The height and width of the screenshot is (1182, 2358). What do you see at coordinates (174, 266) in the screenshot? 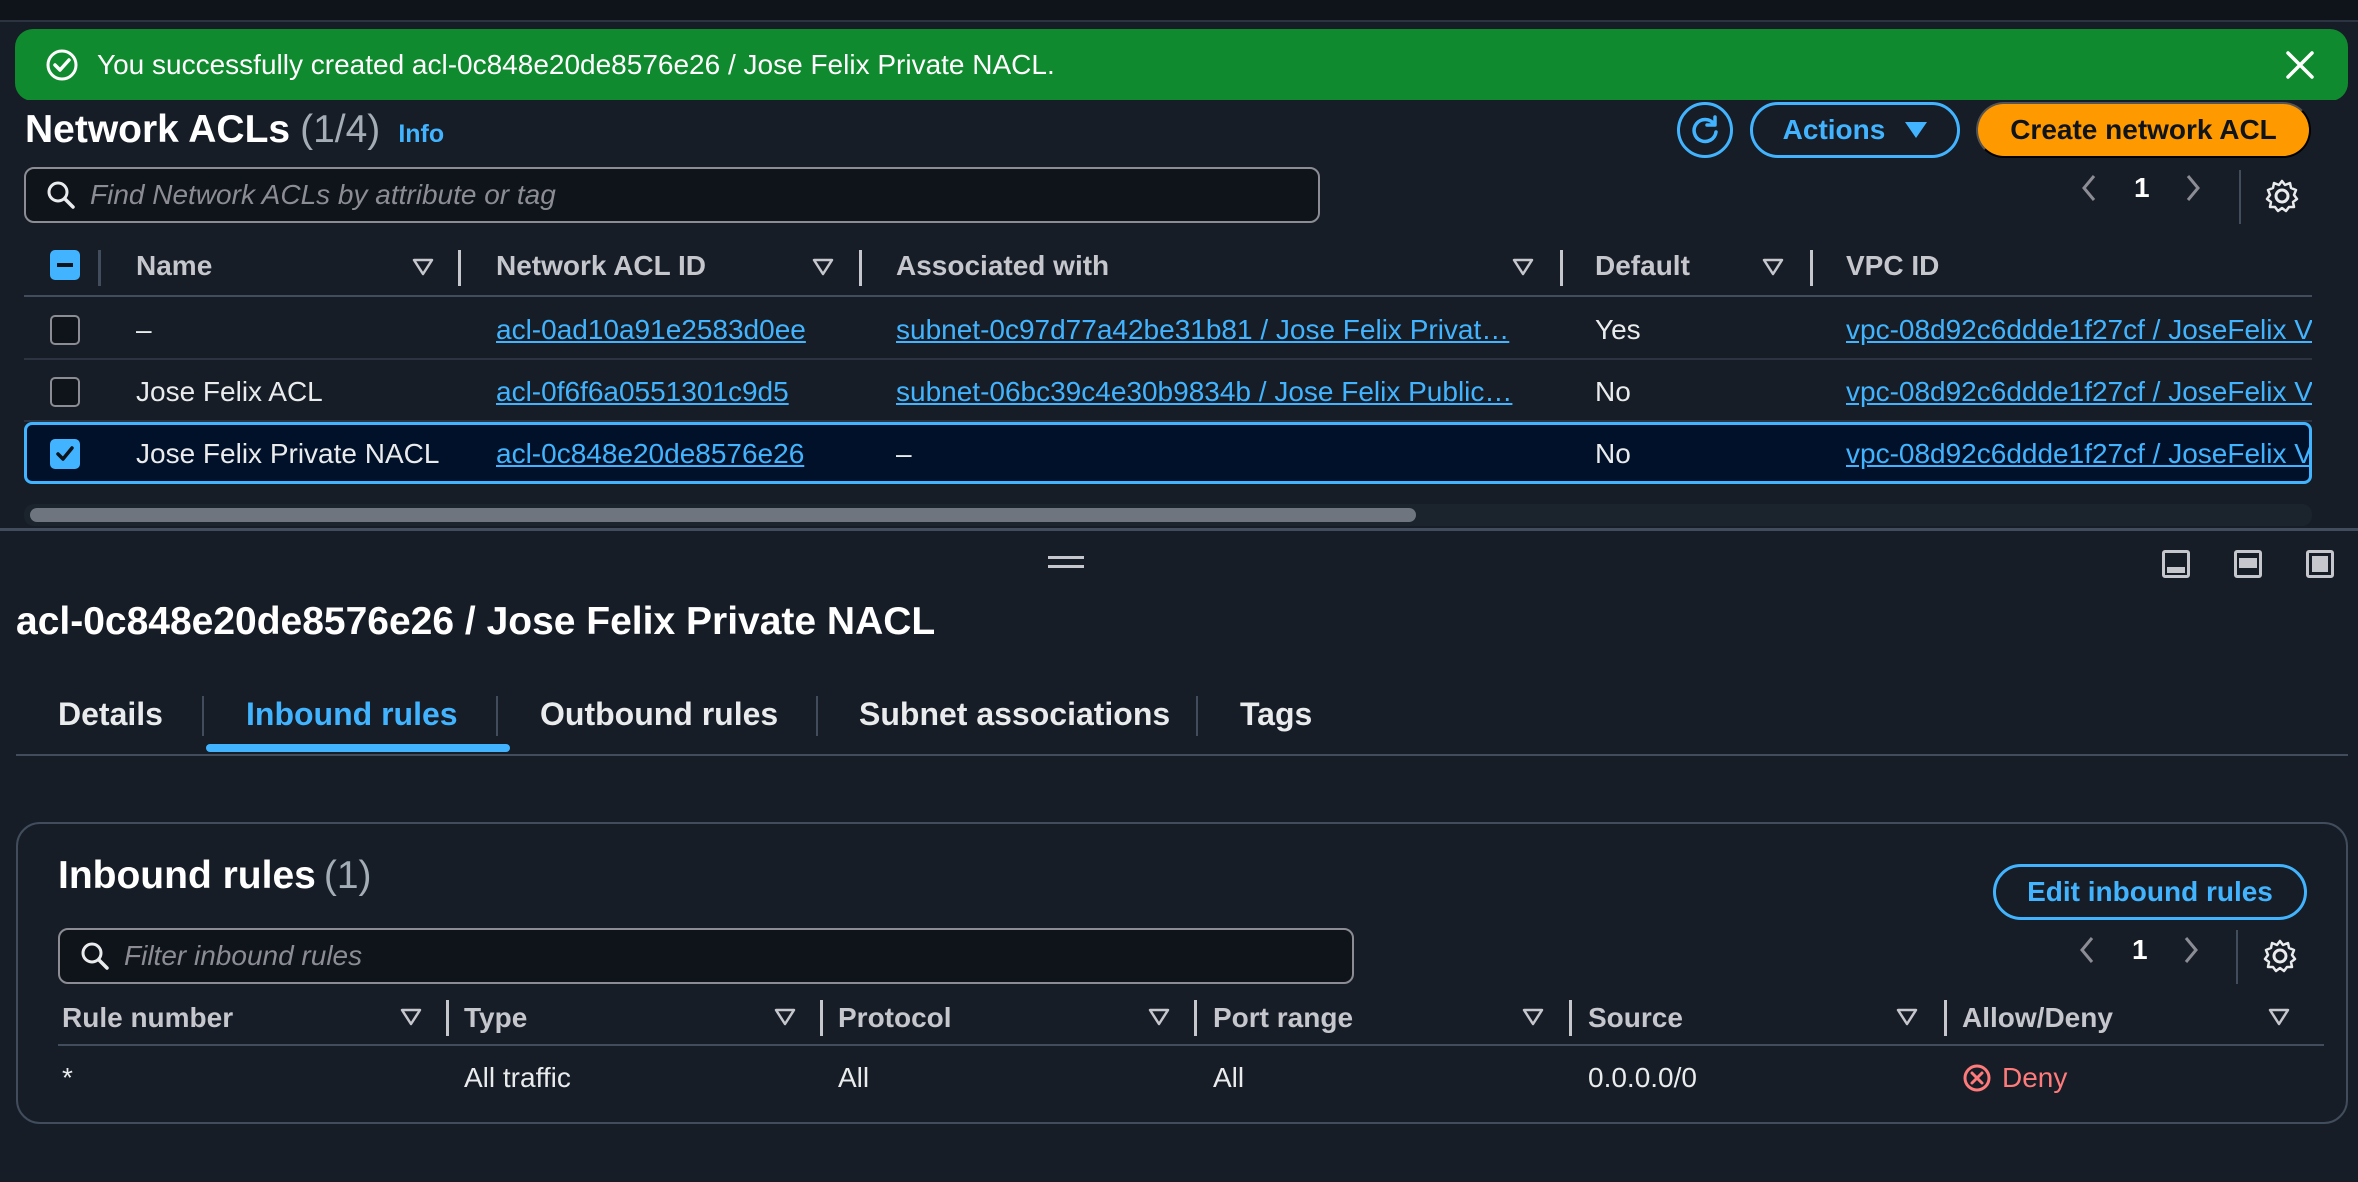
I see `column-header-name: Name` at bounding box center [174, 266].